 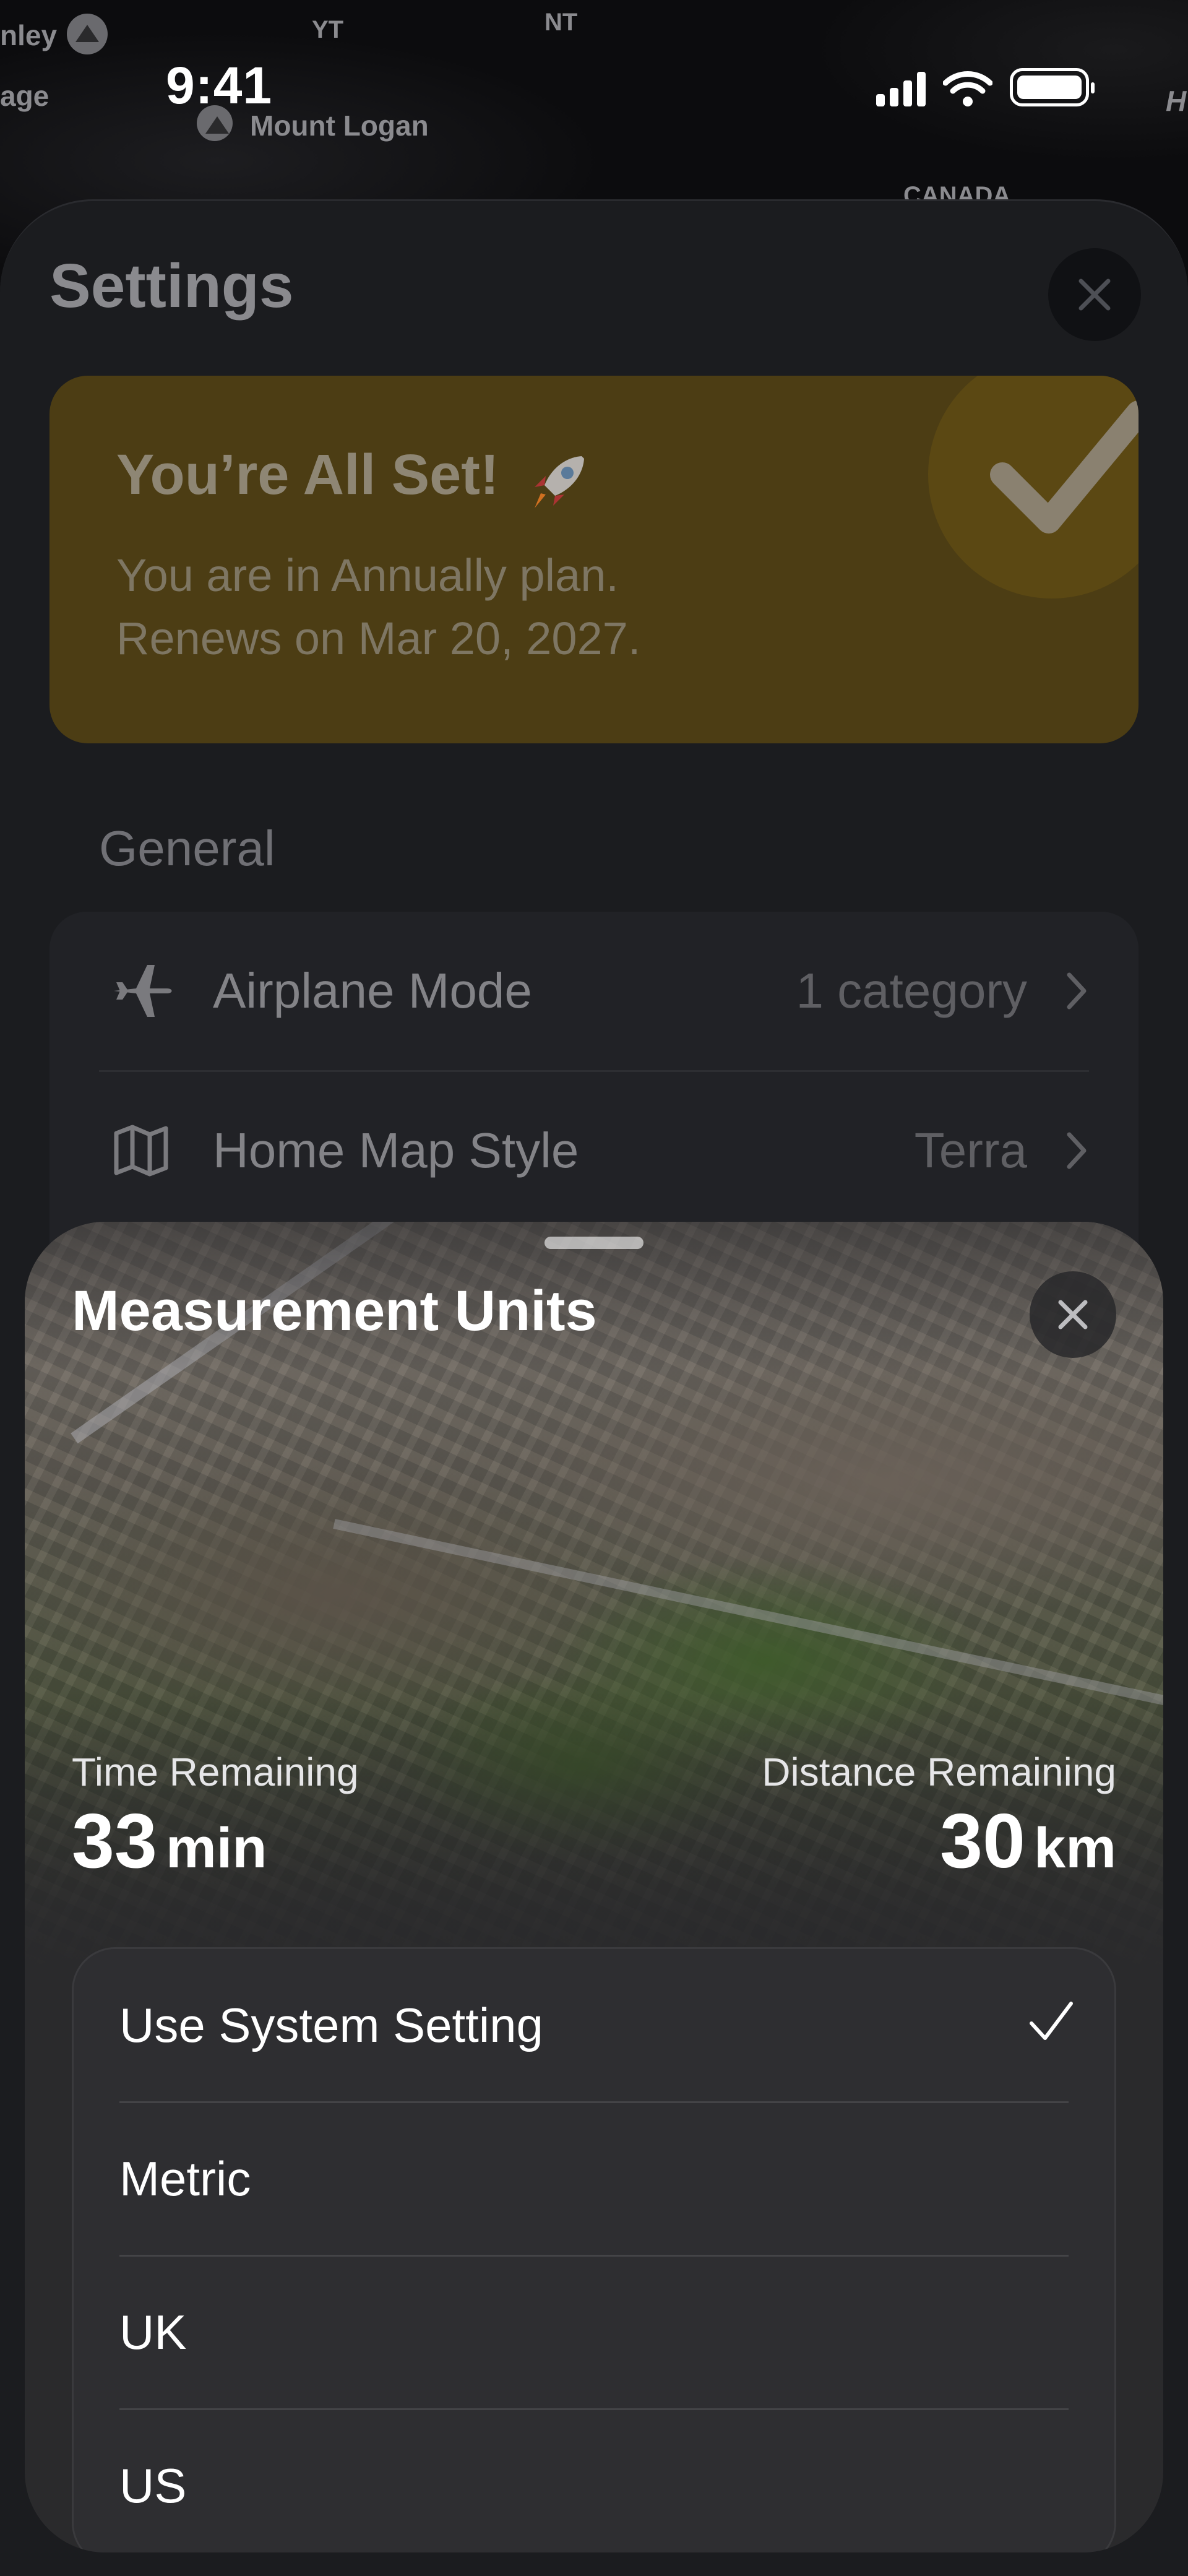 I want to click on row-label: Home Map Style, so click(x=396, y=1150).